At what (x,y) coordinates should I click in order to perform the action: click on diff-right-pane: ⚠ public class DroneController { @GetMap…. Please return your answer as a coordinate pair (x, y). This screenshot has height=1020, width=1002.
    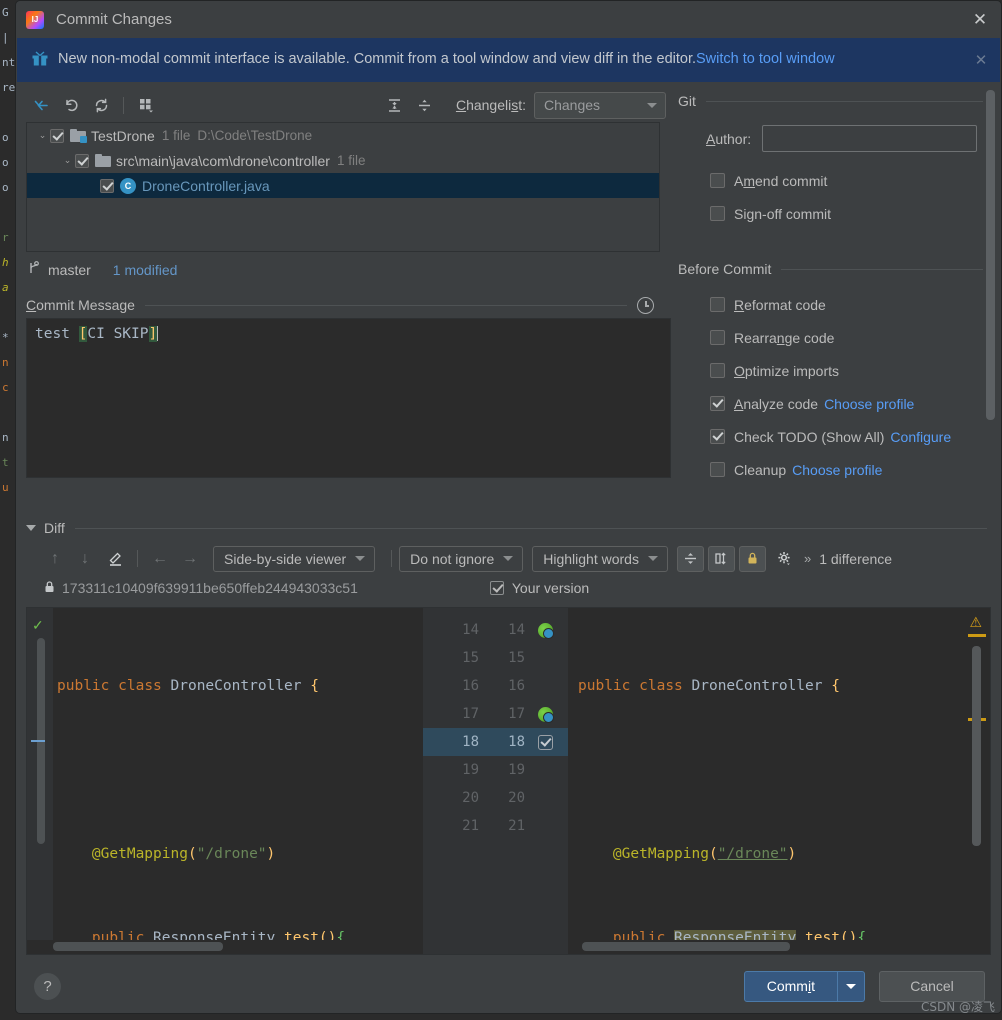
    Looking at the image, I should click on (779, 781).